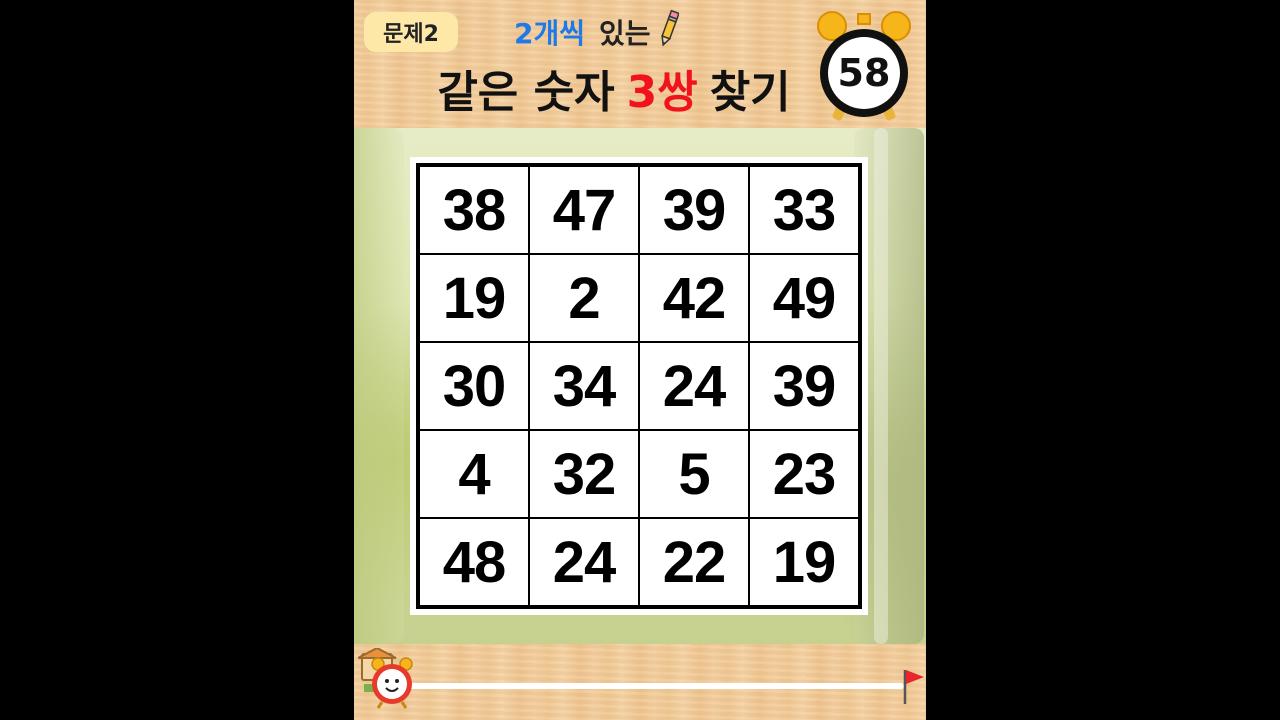  What do you see at coordinates (474, 386) in the screenshot?
I see `grid-cell: 30` at bounding box center [474, 386].